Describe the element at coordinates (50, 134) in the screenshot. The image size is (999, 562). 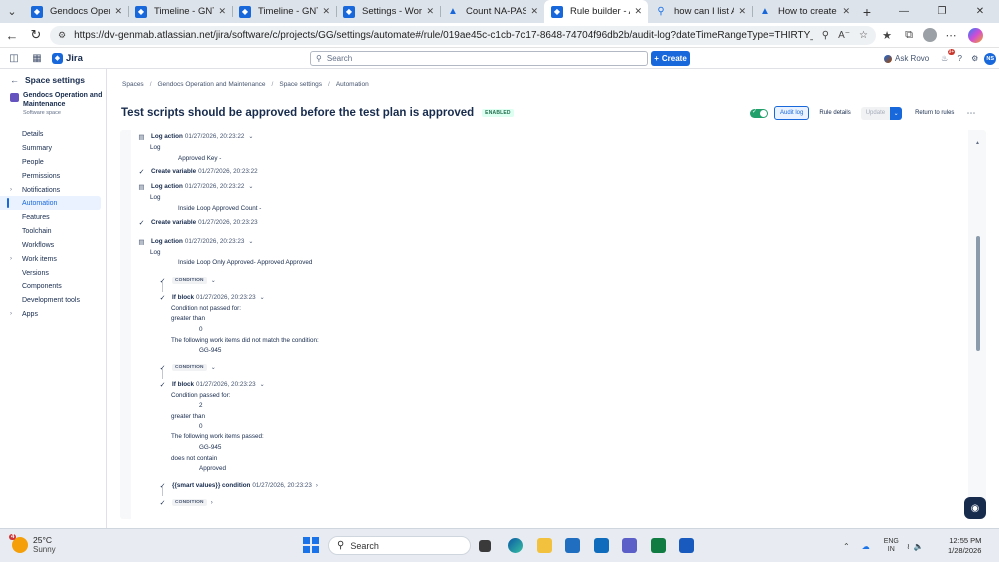
I see `sidebar-item-details: Details` at that location.